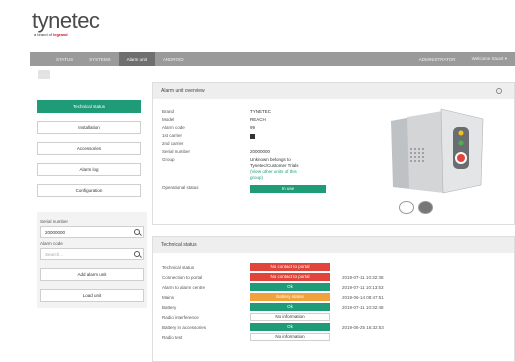  I want to click on device-side, so click(426, 152).